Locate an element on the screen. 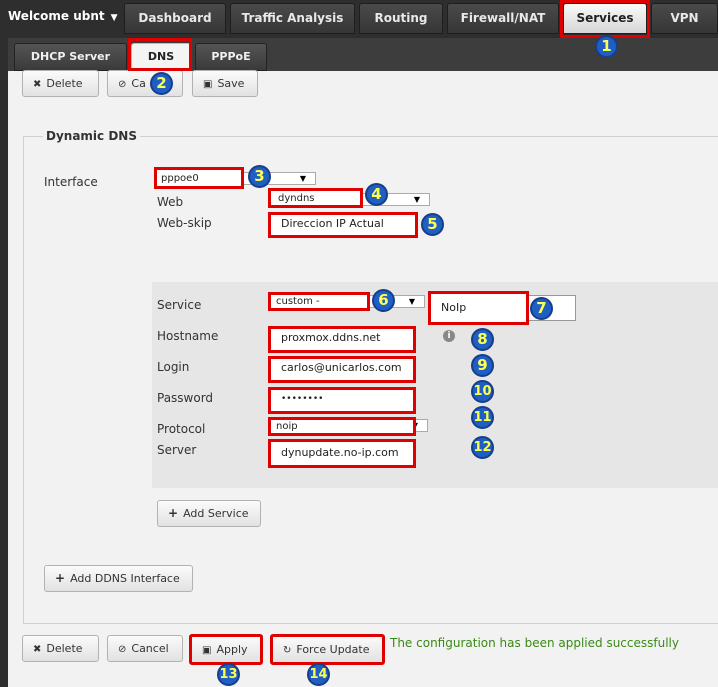  add-ddns-interface-button: + Add DDNS Interface is located at coordinates (118, 578).